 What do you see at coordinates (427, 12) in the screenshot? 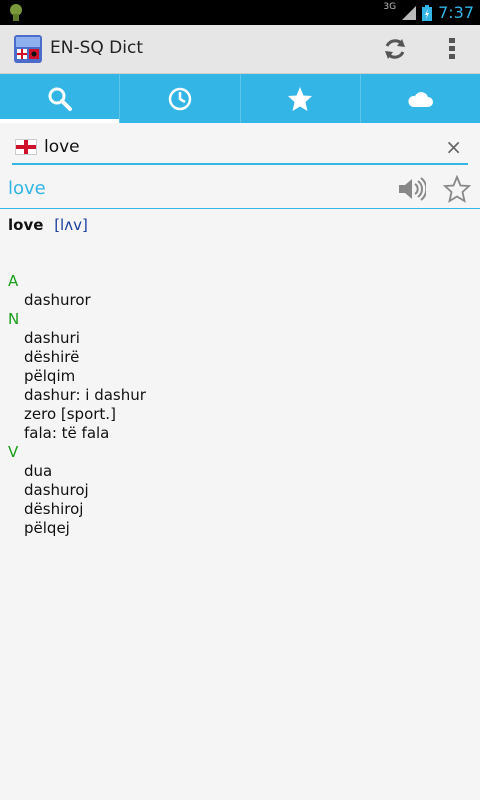
I see `battery-icon` at bounding box center [427, 12].